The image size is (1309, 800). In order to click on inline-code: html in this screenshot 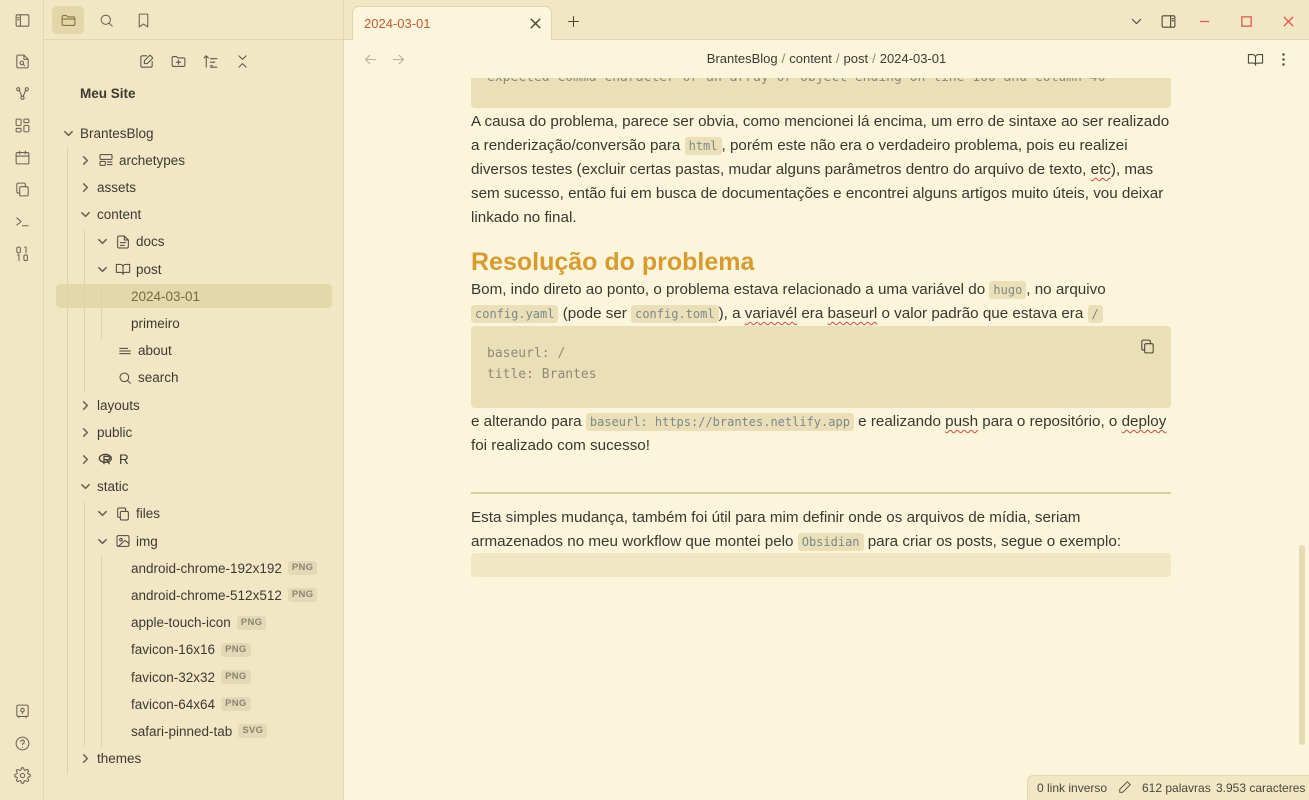, I will do `click(703, 146)`.